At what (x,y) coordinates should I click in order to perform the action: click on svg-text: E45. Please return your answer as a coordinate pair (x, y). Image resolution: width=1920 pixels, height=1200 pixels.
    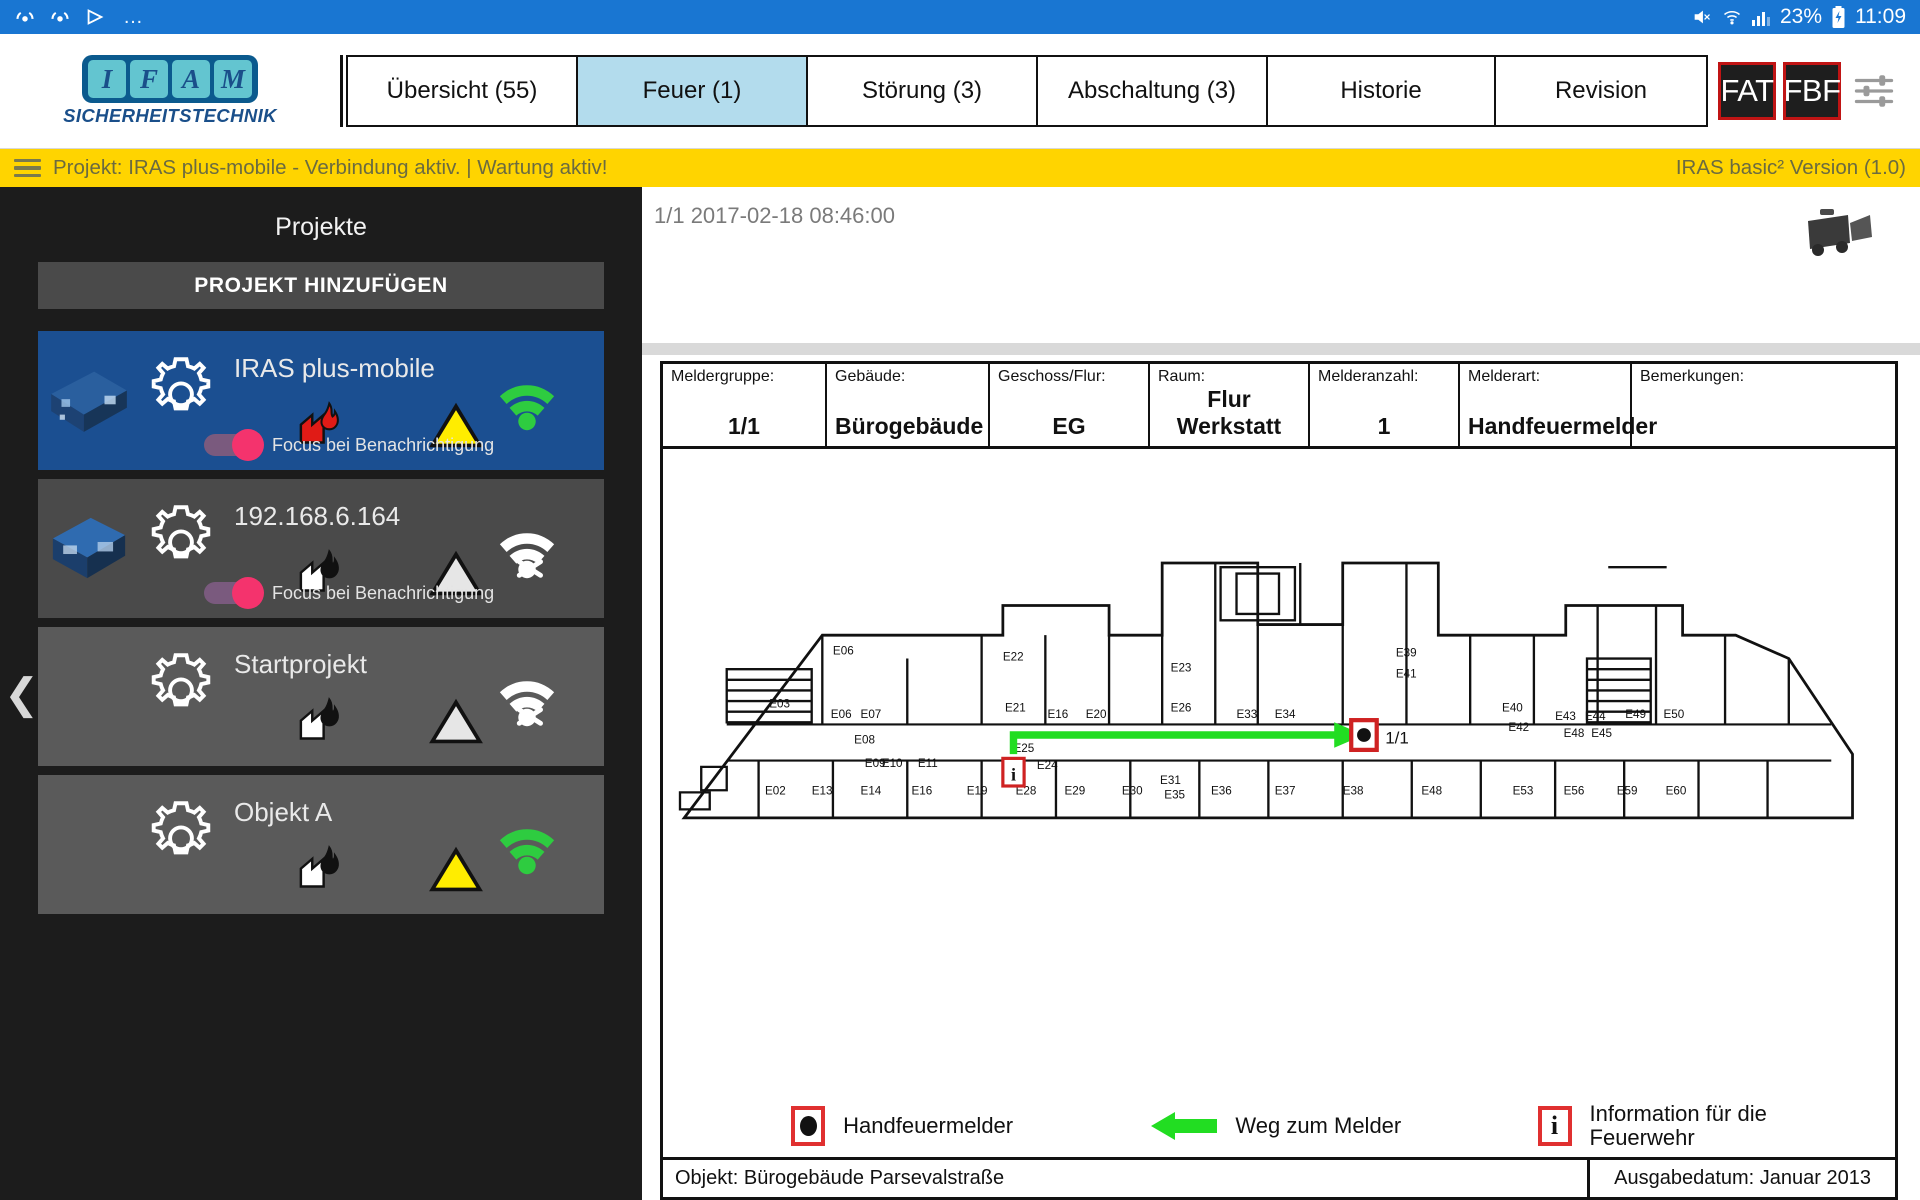
    Looking at the image, I should click on (1601, 733).